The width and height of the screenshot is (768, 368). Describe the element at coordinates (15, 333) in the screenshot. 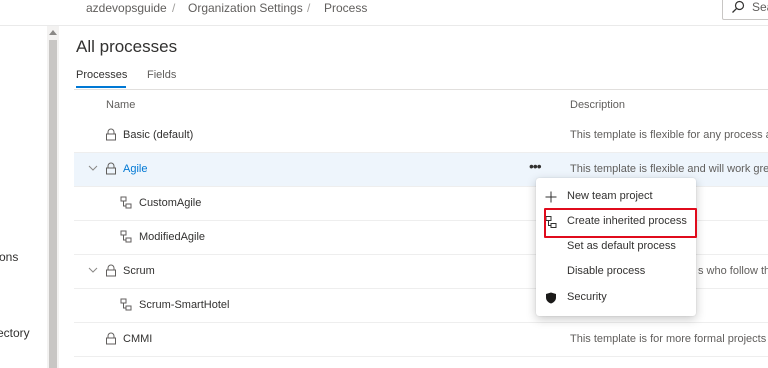

I see `nav-item-partial: ectory` at that location.